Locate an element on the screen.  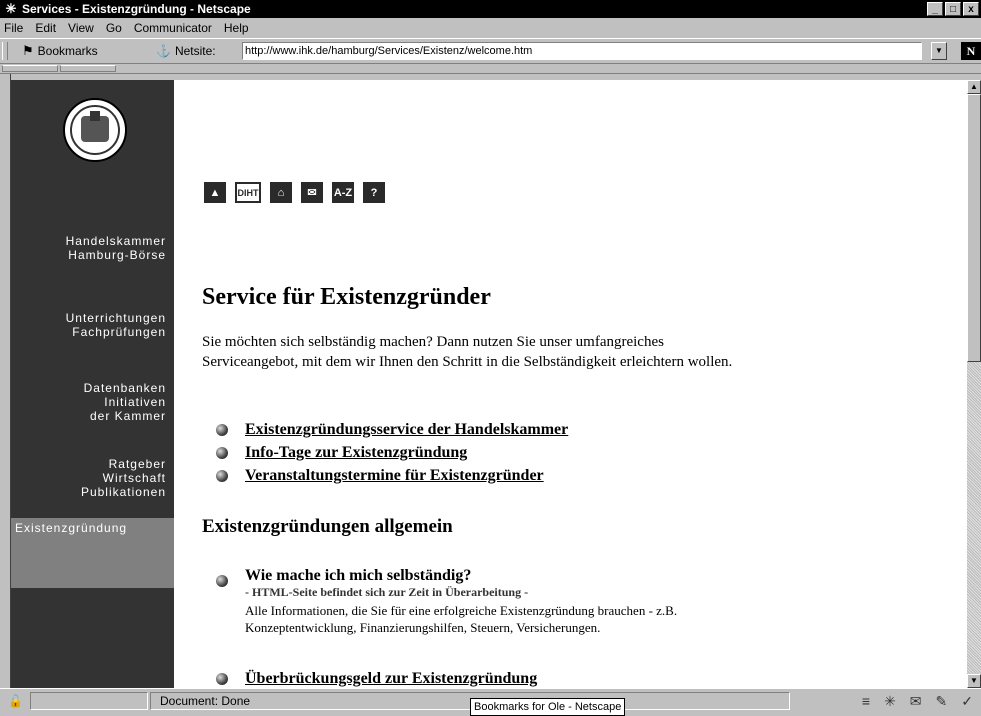
scroll-thumb is located at coordinates (974, 228).